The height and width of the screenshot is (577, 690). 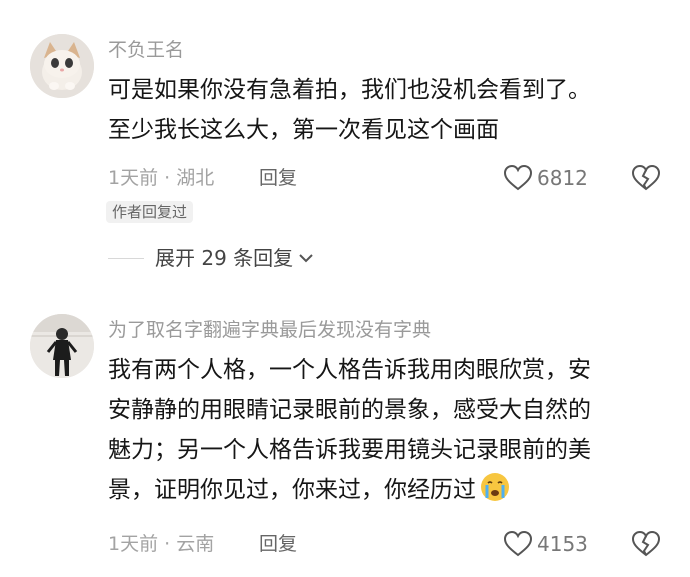 I want to click on comment-text-line: 我有两个人格，一个人格告诉我用肉眼欣赏，安, so click(x=349, y=370).